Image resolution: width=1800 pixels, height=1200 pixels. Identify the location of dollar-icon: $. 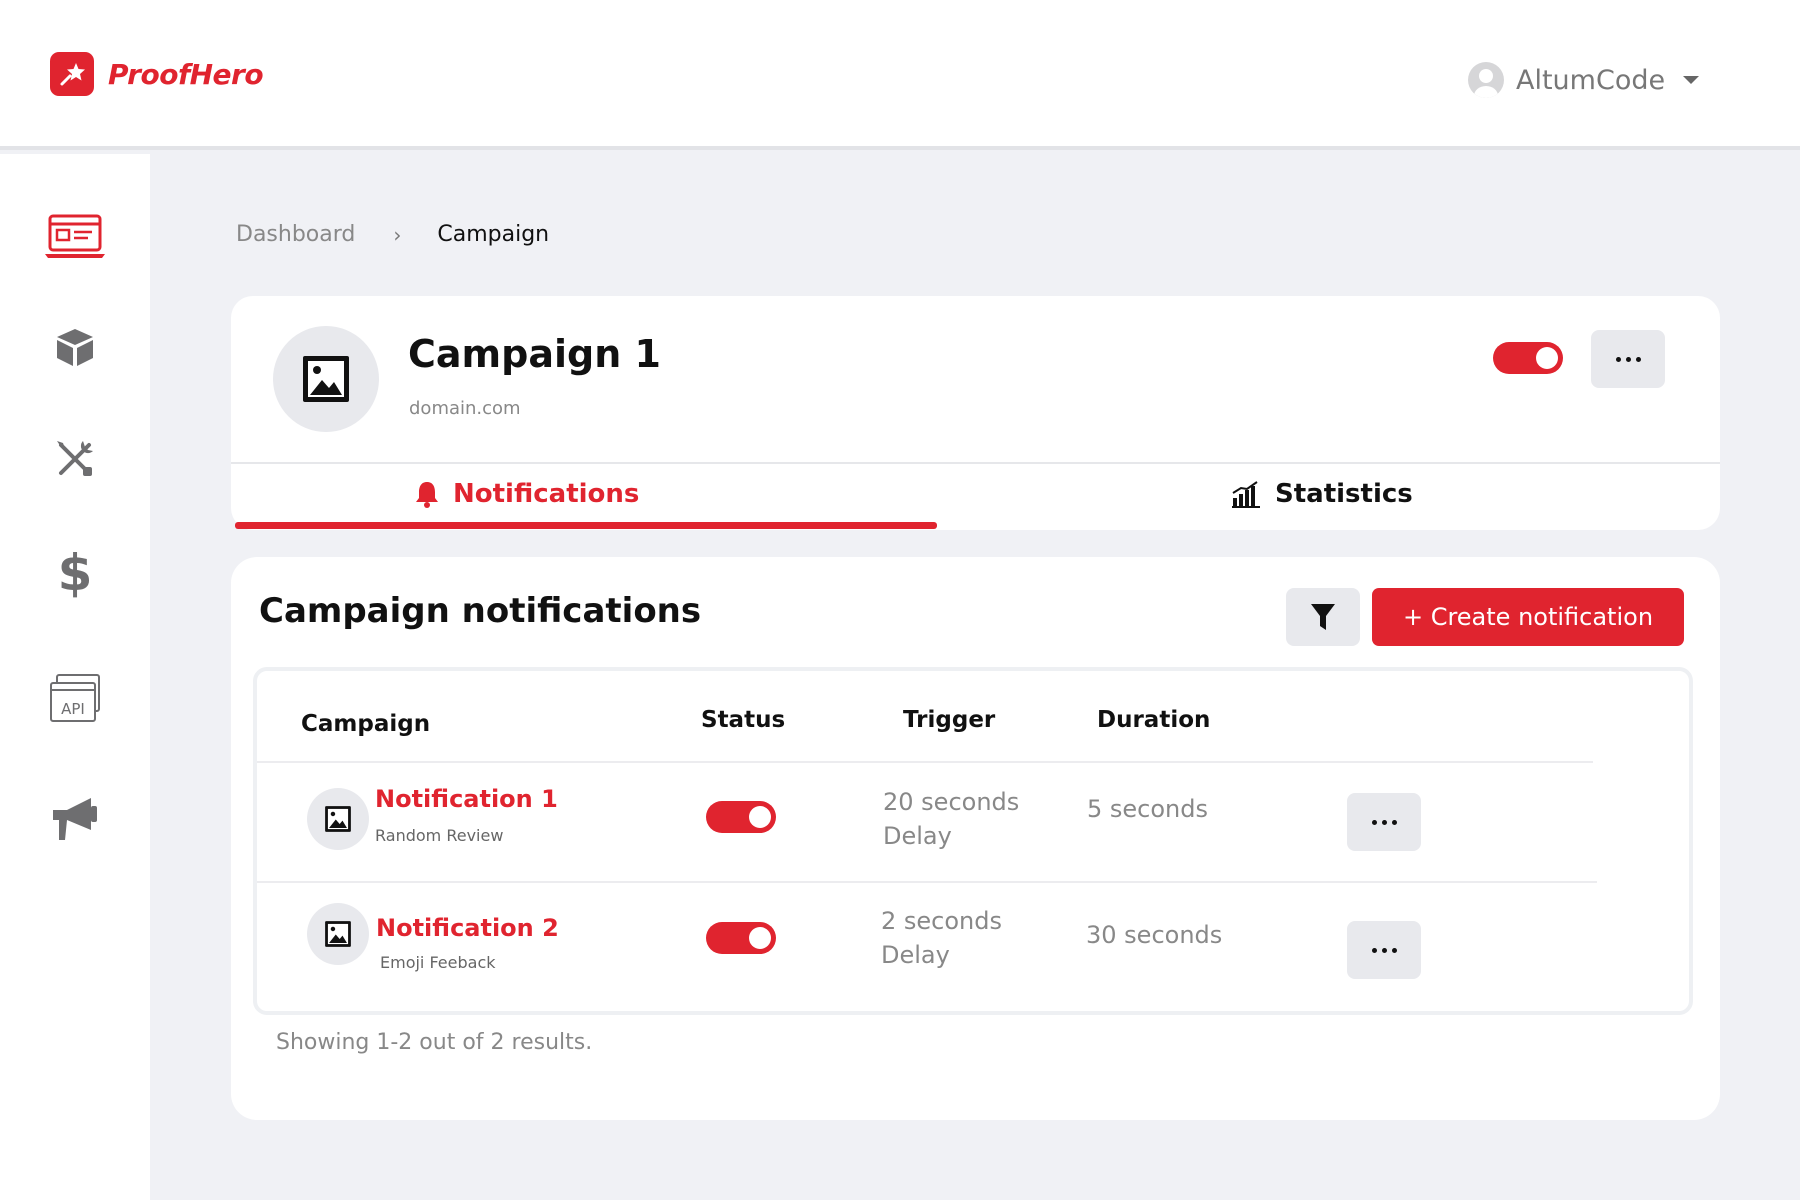
(75, 573).